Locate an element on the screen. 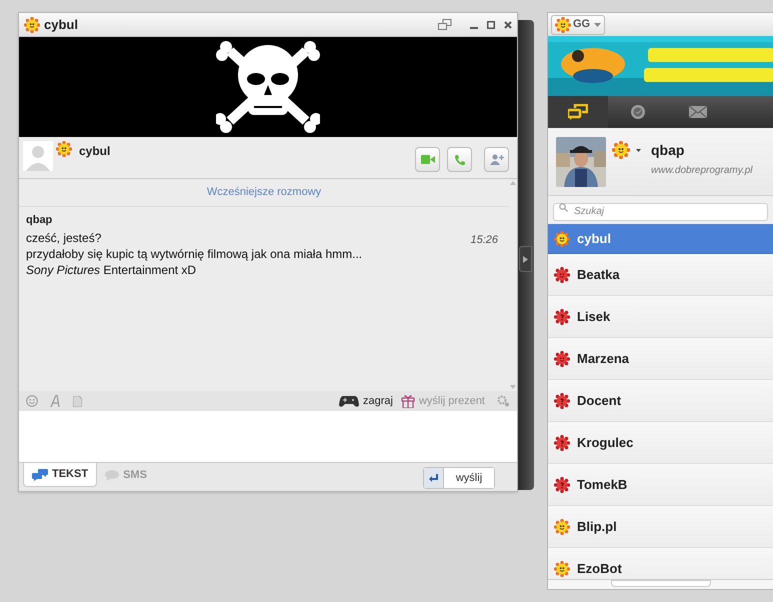 The width and height of the screenshot is (773, 602). expand-panel-button is located at coordinates (525, 259).